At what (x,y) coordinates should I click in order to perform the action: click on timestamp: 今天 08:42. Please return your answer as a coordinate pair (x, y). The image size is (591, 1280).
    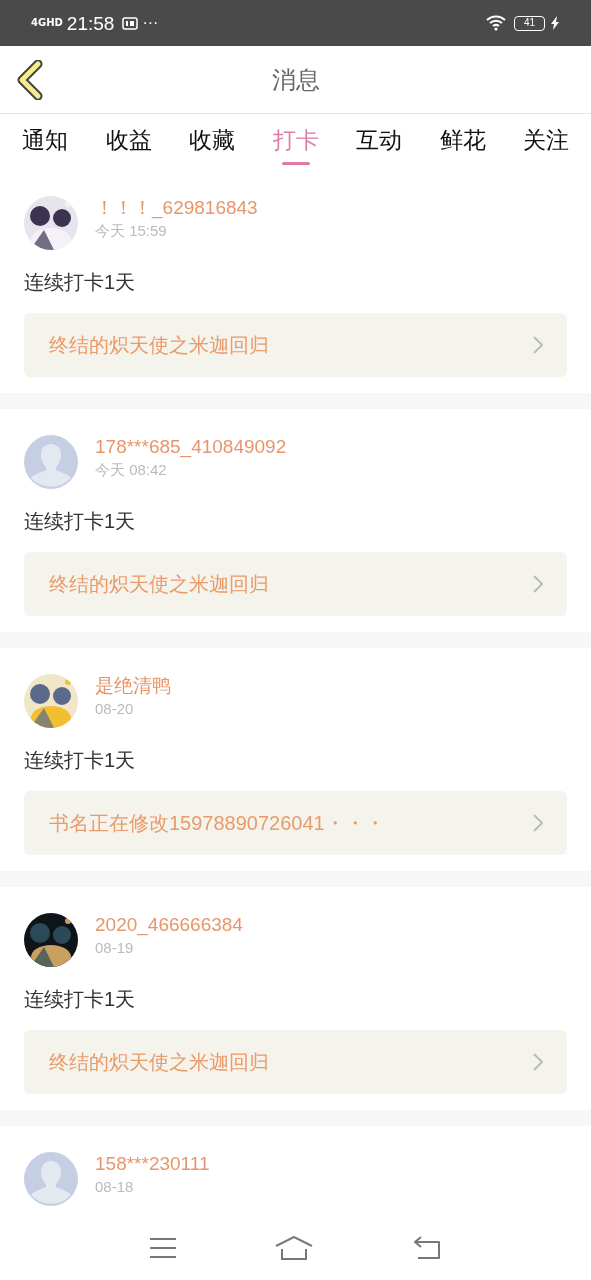
    Looking at the image, I should click on (131, 470).